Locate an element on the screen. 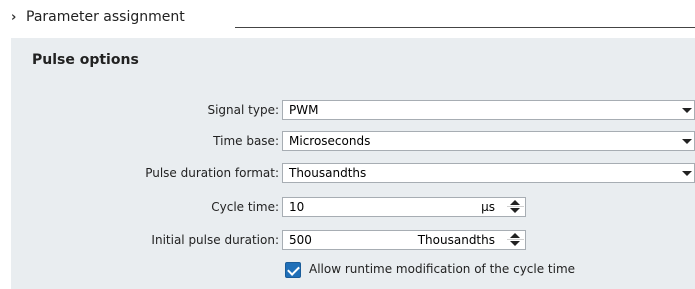 This screenshot has height=289, width=695. chevron-right-icon: › is located at coordinates (13, 17).